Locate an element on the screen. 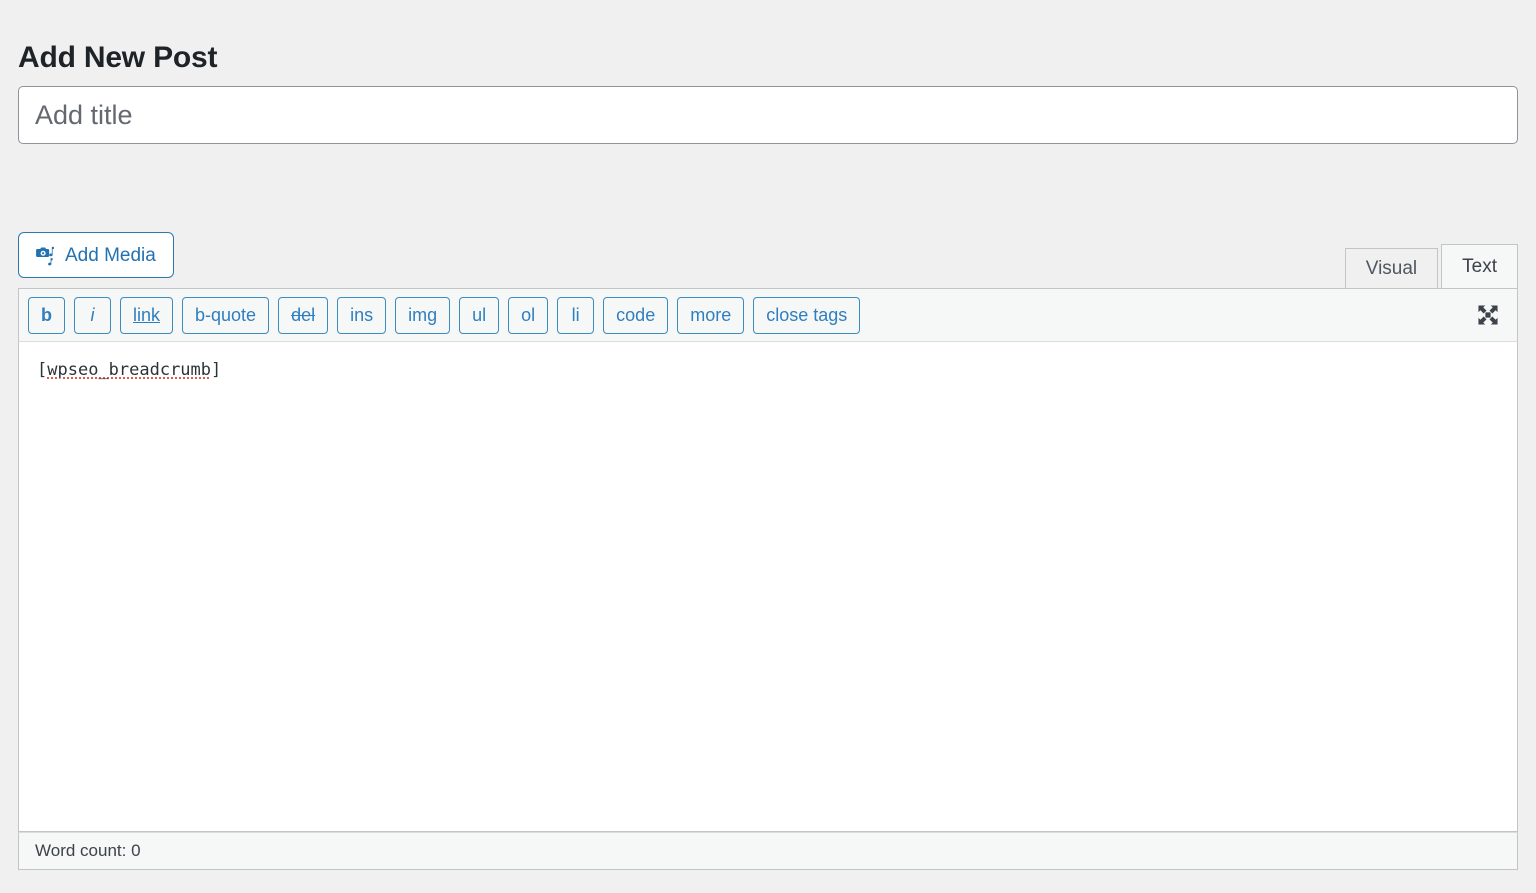 The image size is (1536, 893). quicktag-del: del is located at coordinates (303, 315).